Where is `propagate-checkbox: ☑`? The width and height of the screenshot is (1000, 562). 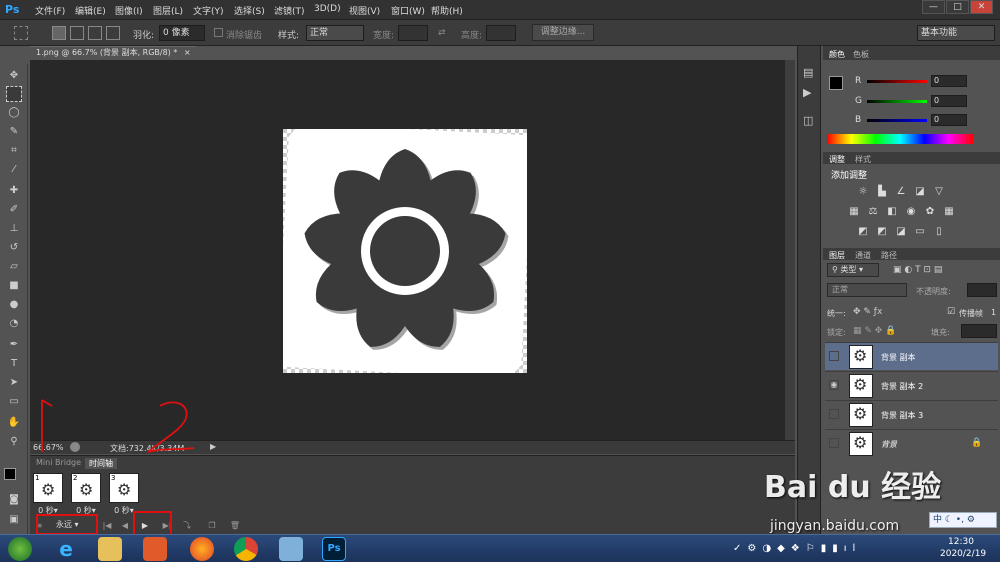 propagate-checkbox: ☑ is located at coordinates (951, 312).